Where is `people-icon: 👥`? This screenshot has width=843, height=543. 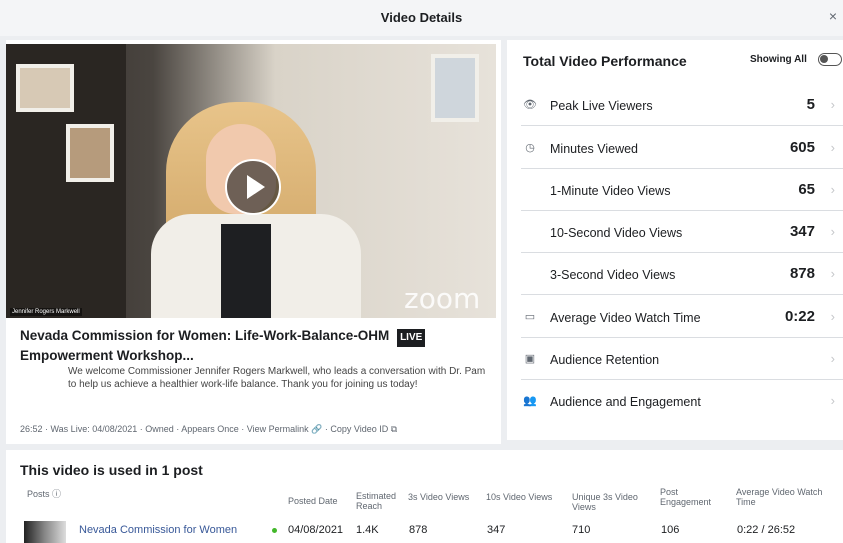
people-icon: 👥 is located at coordinates (530, 401).